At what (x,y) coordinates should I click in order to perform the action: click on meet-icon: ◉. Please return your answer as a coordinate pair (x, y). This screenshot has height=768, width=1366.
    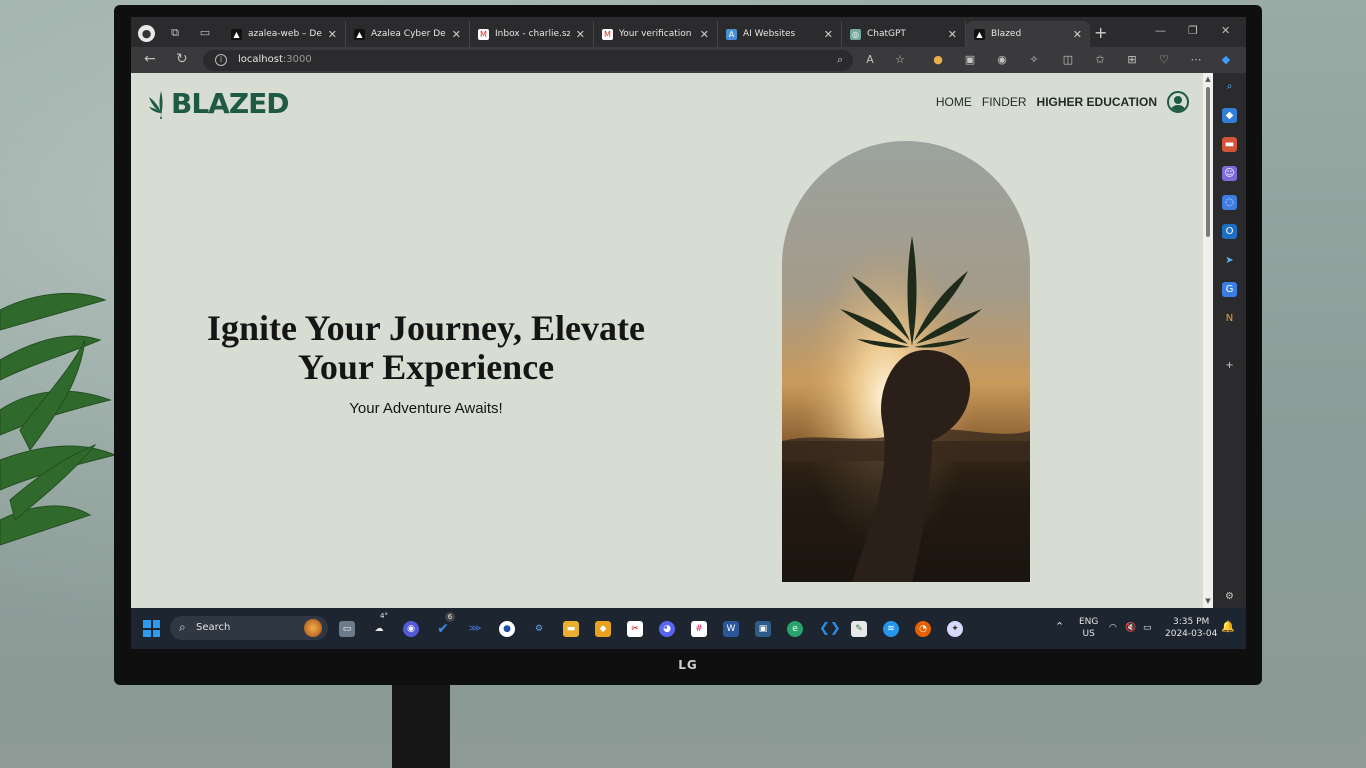
    Looking at the image, I should click on (411, 629).